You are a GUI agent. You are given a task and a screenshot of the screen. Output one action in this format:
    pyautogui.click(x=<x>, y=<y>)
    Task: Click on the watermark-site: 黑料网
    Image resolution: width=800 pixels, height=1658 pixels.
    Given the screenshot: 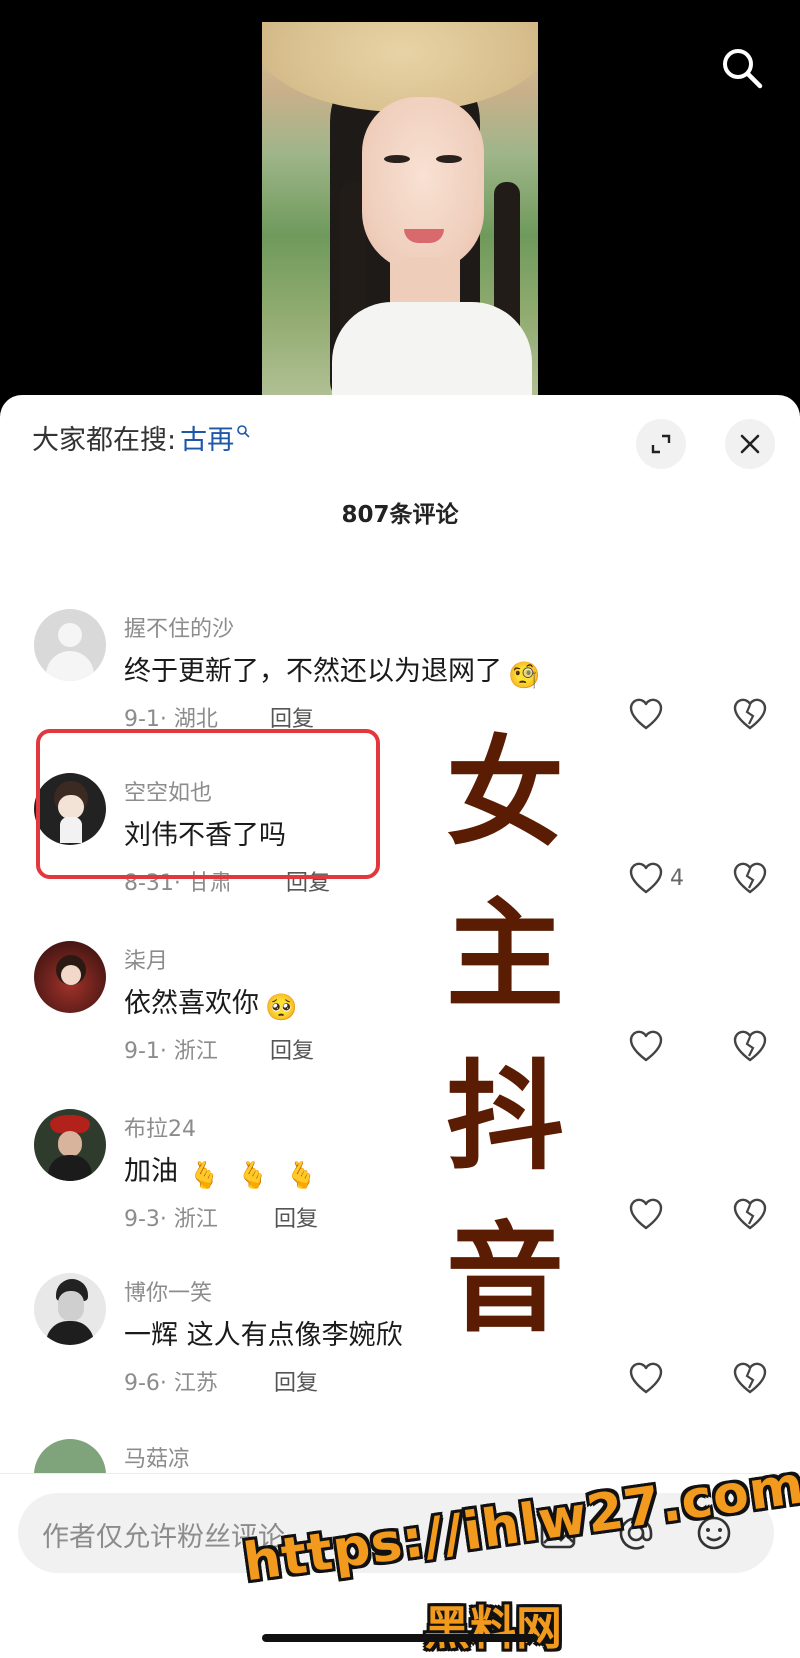 What is the action you would take?
    pyautogui.click(x=493, y=1628)
    